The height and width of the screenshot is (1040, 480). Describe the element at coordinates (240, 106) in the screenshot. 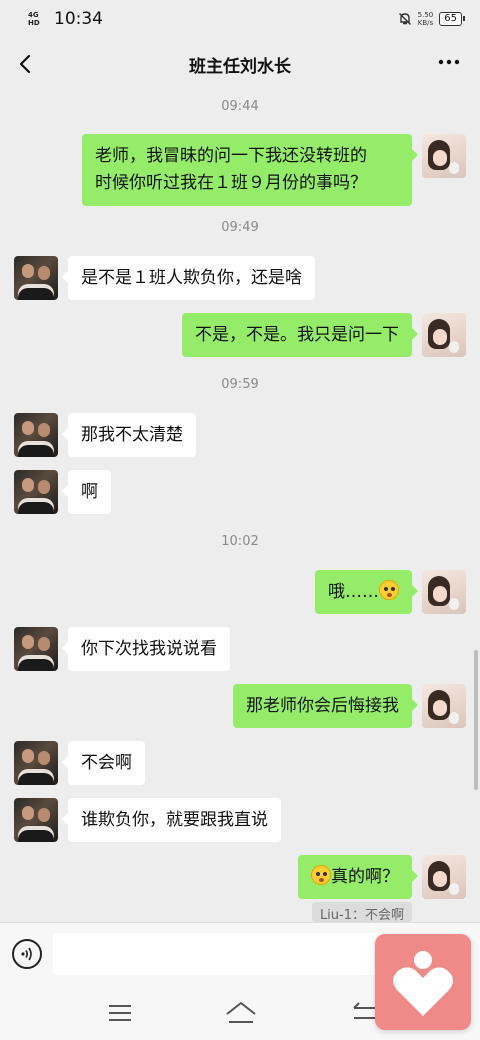

I see `message-timestamp: 09:44` at that location.